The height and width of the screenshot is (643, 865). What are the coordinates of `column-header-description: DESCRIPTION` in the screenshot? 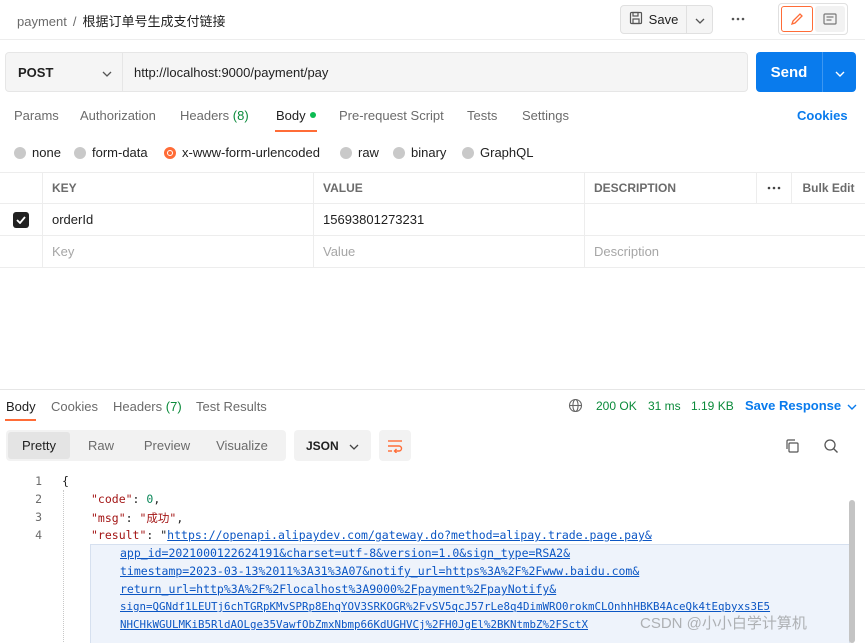 It's located at (670, 188).